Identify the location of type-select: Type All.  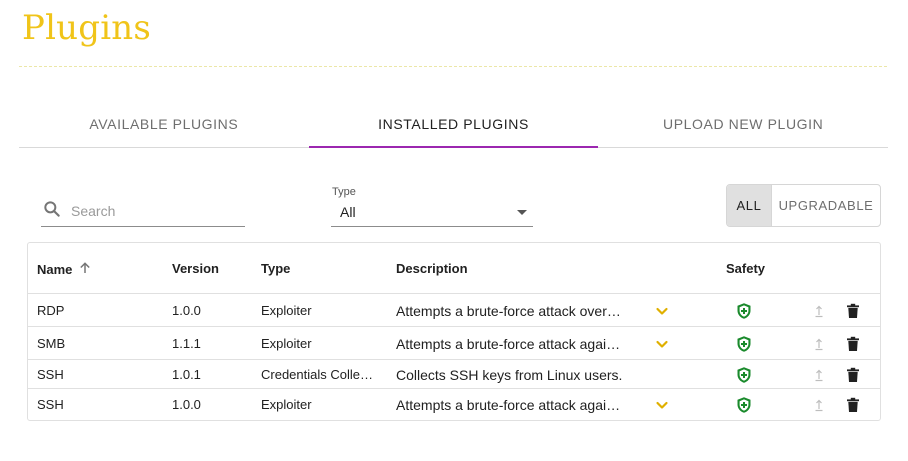
(432, 205).